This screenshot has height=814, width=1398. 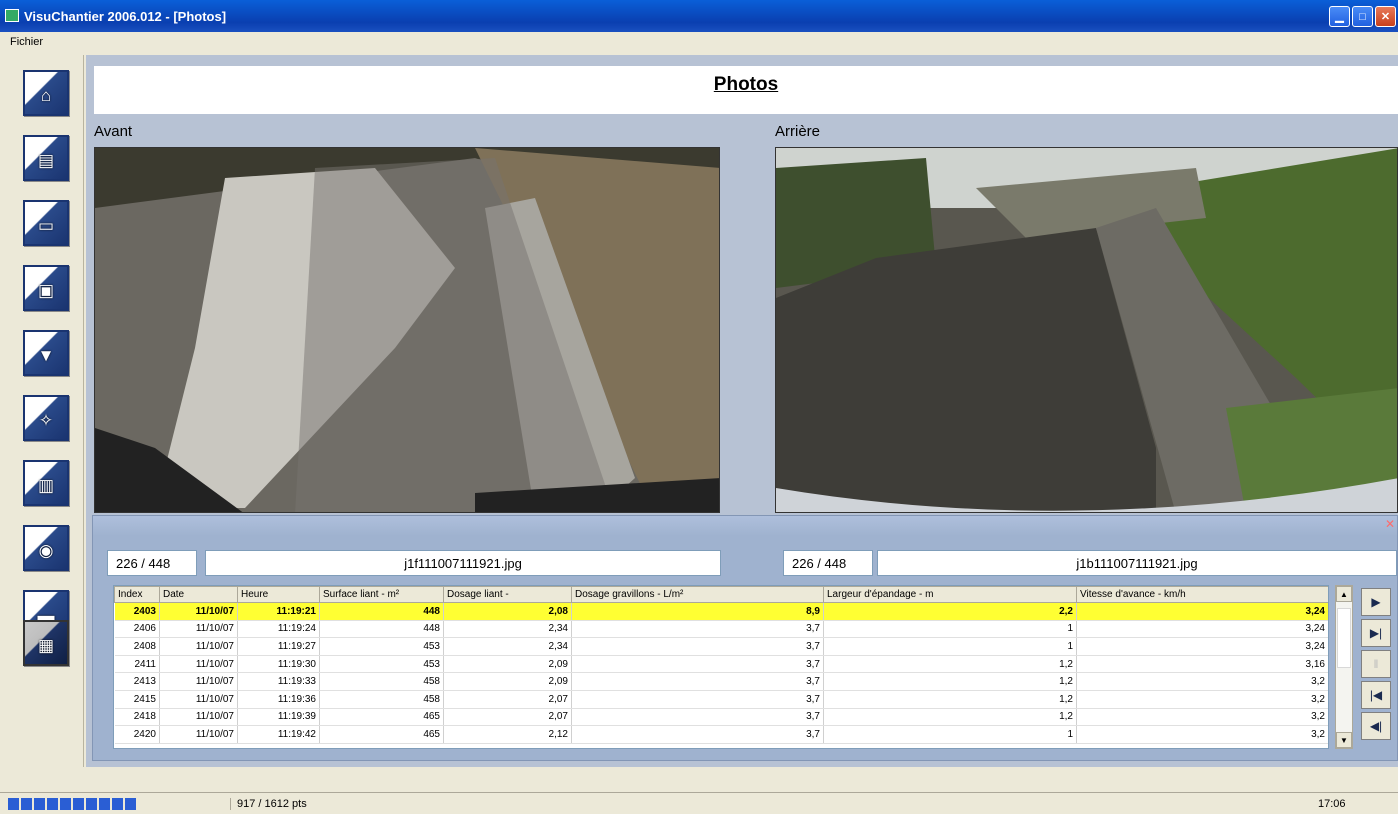 I want to click on table-scrollbar: ▲ ▼, so click(x=1344, y=667).